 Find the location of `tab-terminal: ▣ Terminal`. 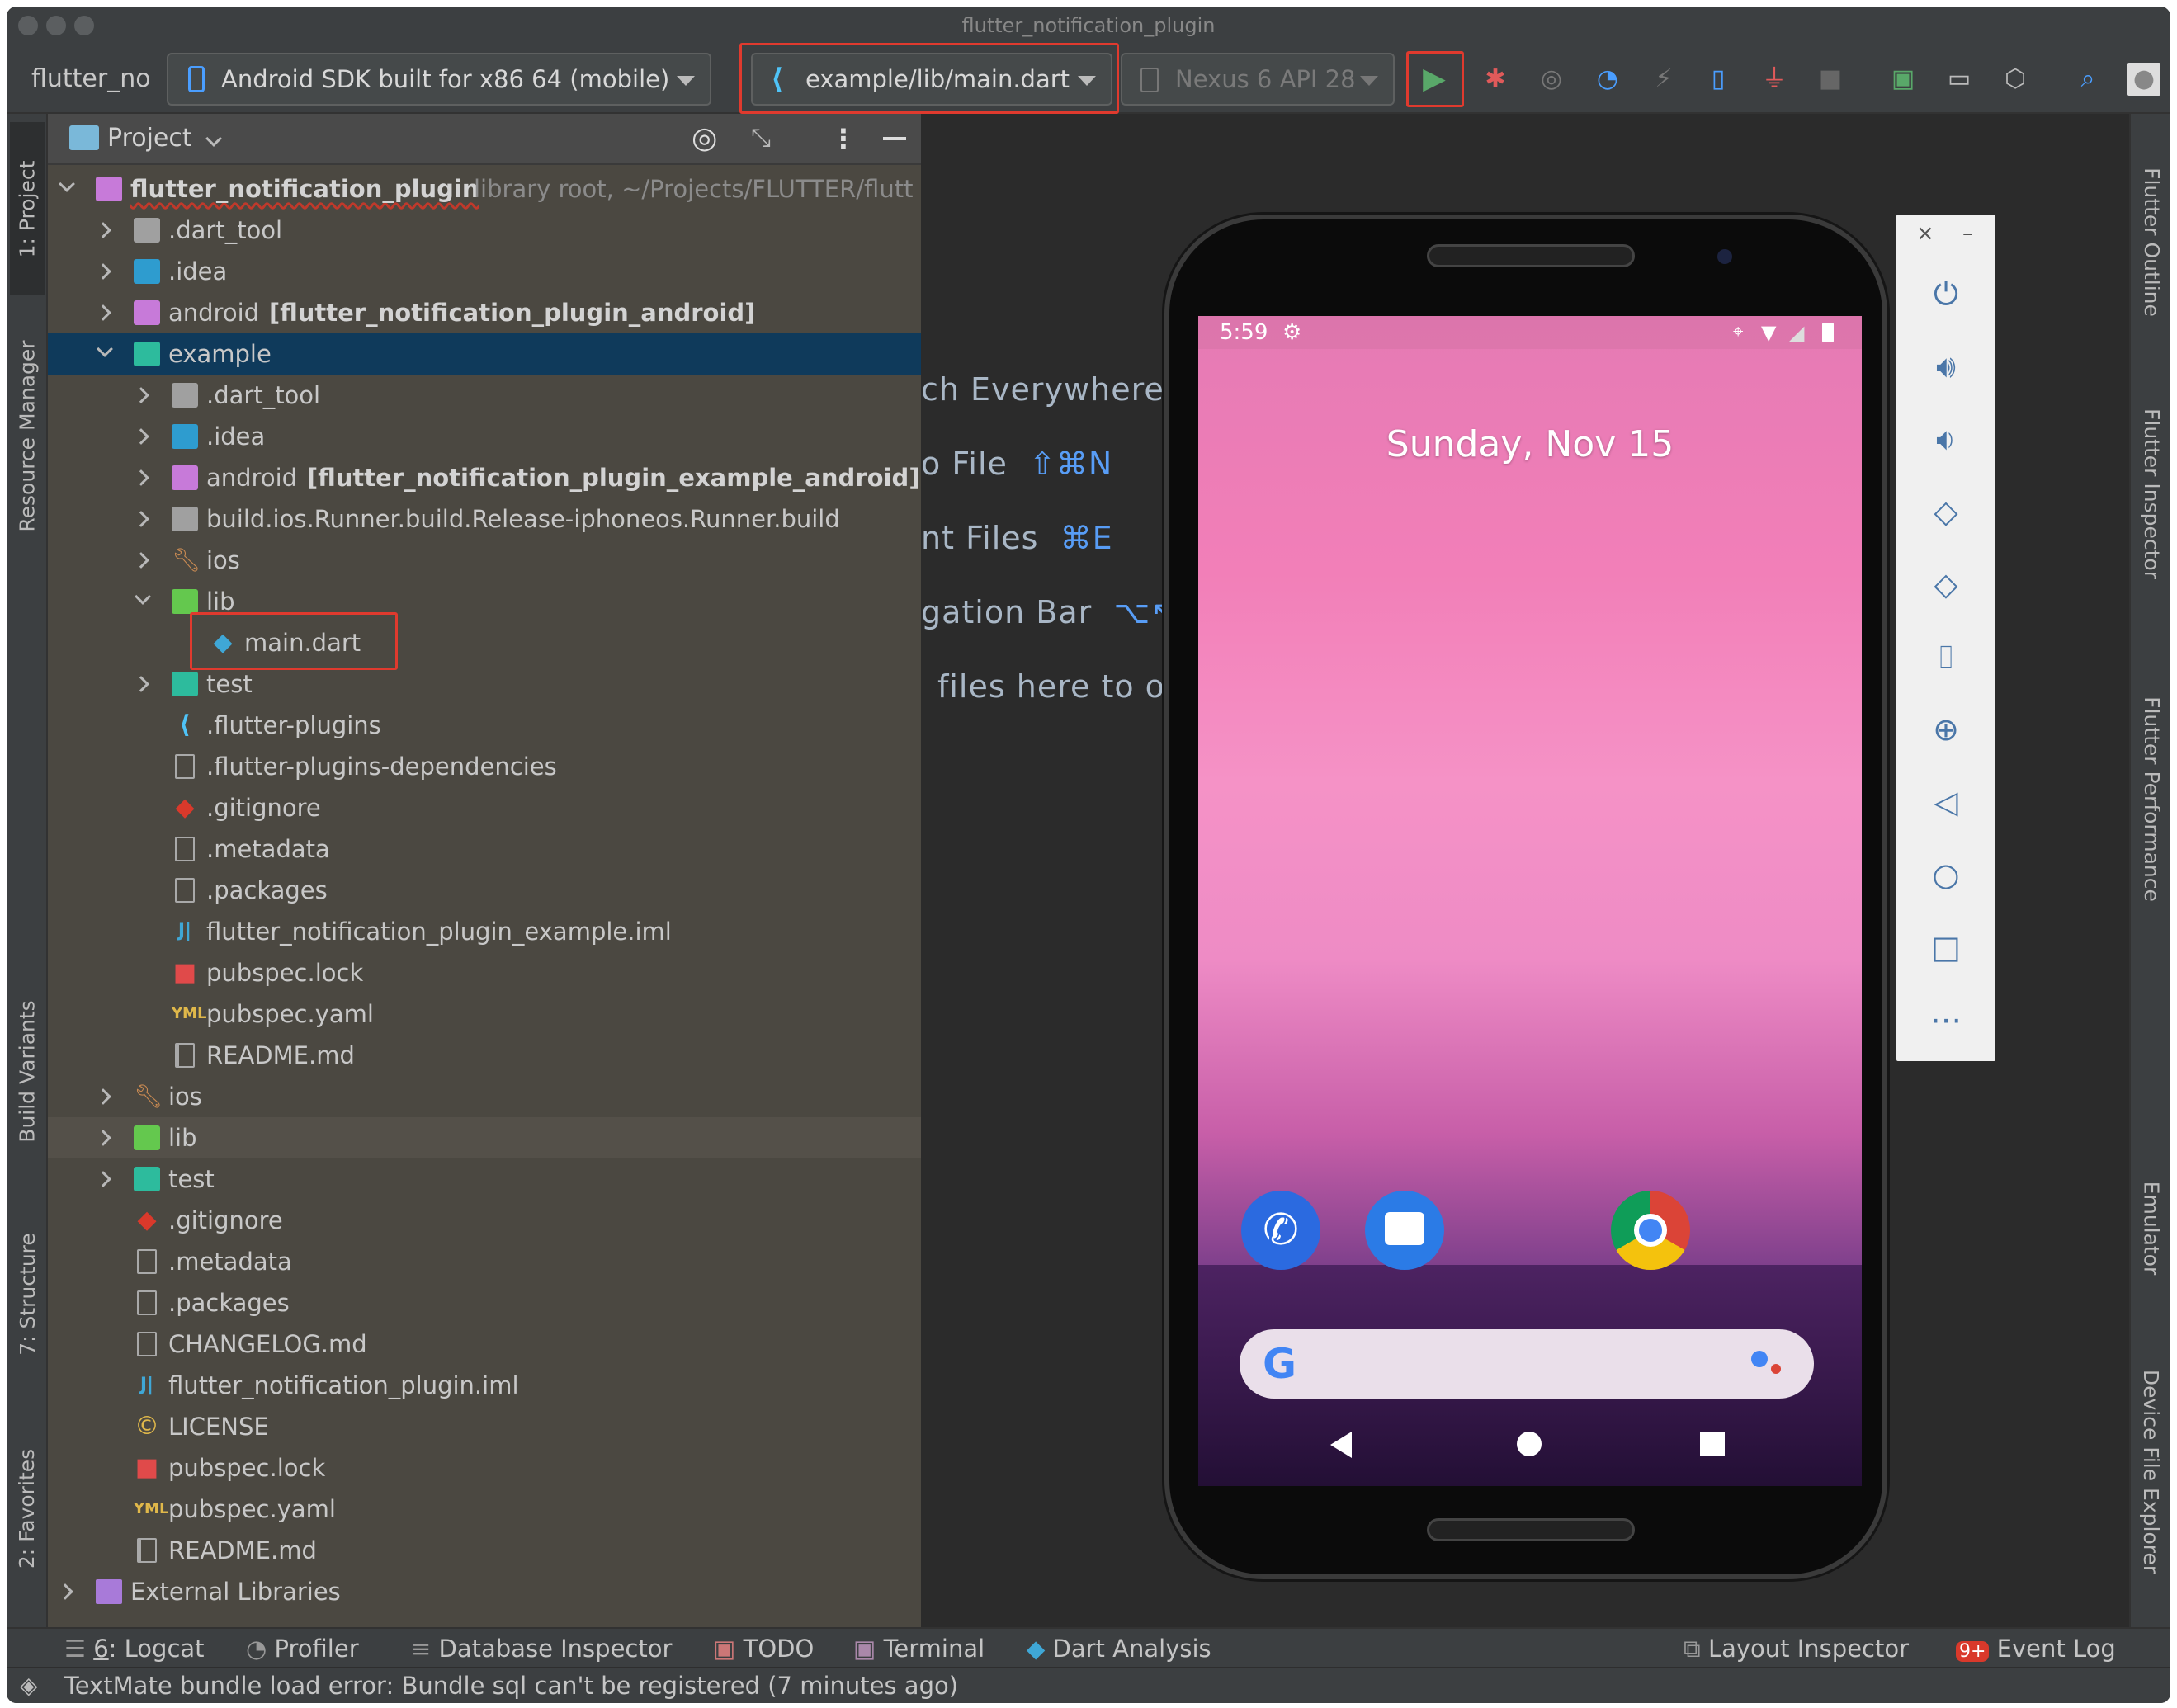

tab-terminal: ▣ Terminal is located at coordinates (919, 1648).